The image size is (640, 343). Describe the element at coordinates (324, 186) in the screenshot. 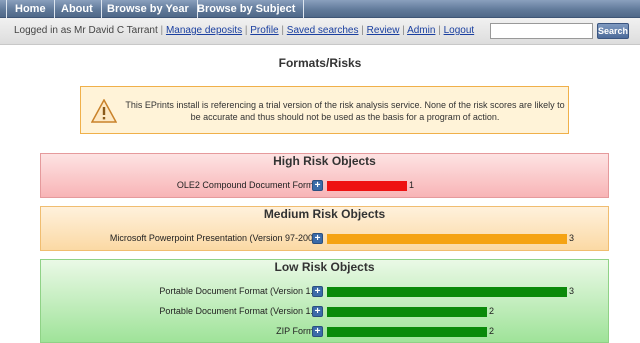

I see `risk-row: OLE2 Compound Document Format + 1` at that location.